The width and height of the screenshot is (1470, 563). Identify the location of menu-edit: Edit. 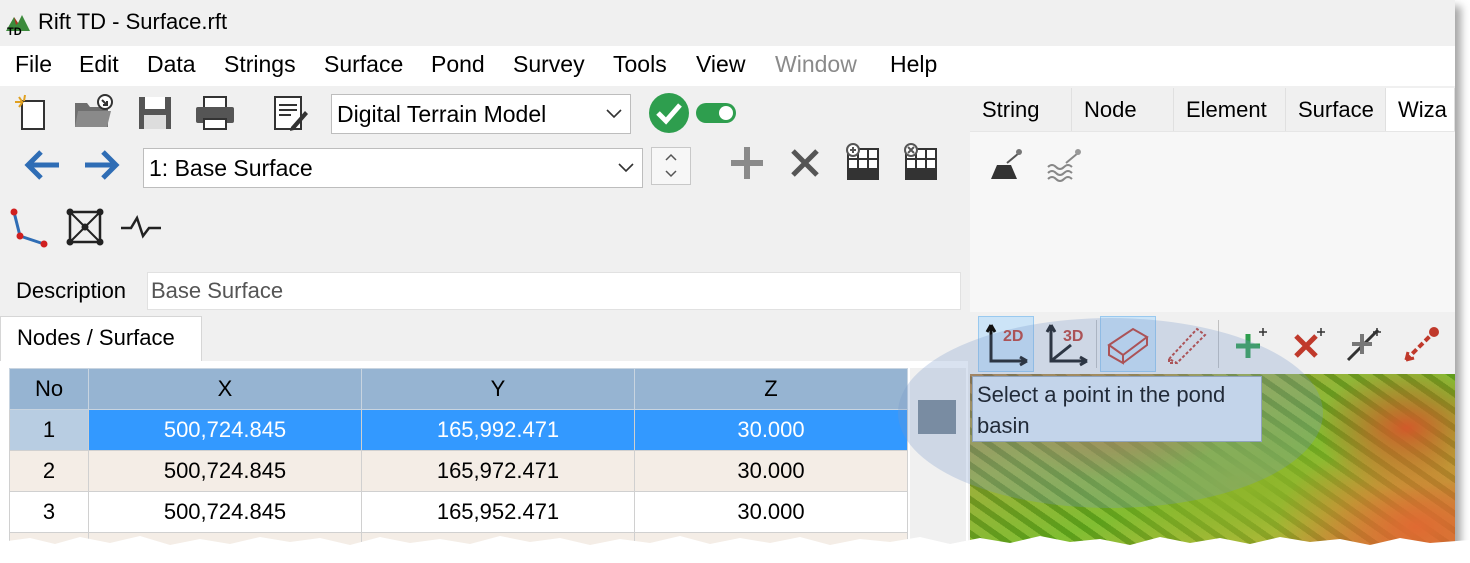
(99, 64).